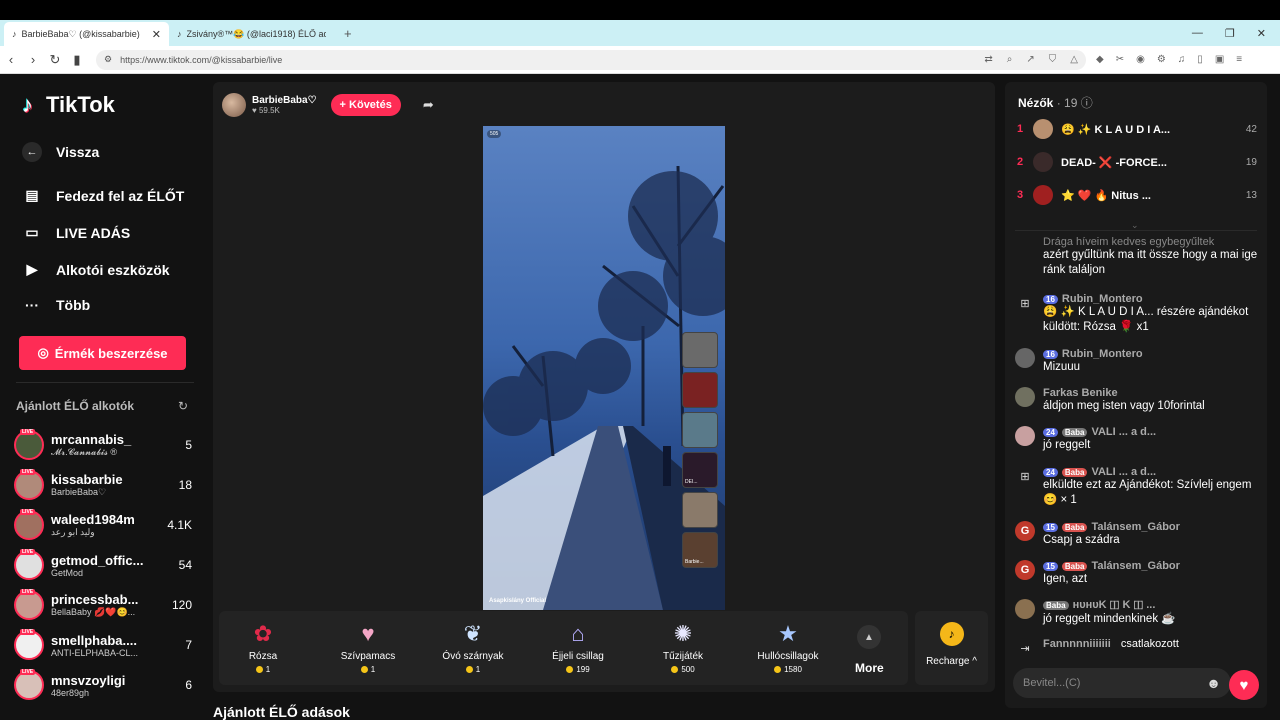  Describe the element at coordinates (33, 59) in the screenshot. I see `forward-arrow-icon: ›` at that location.